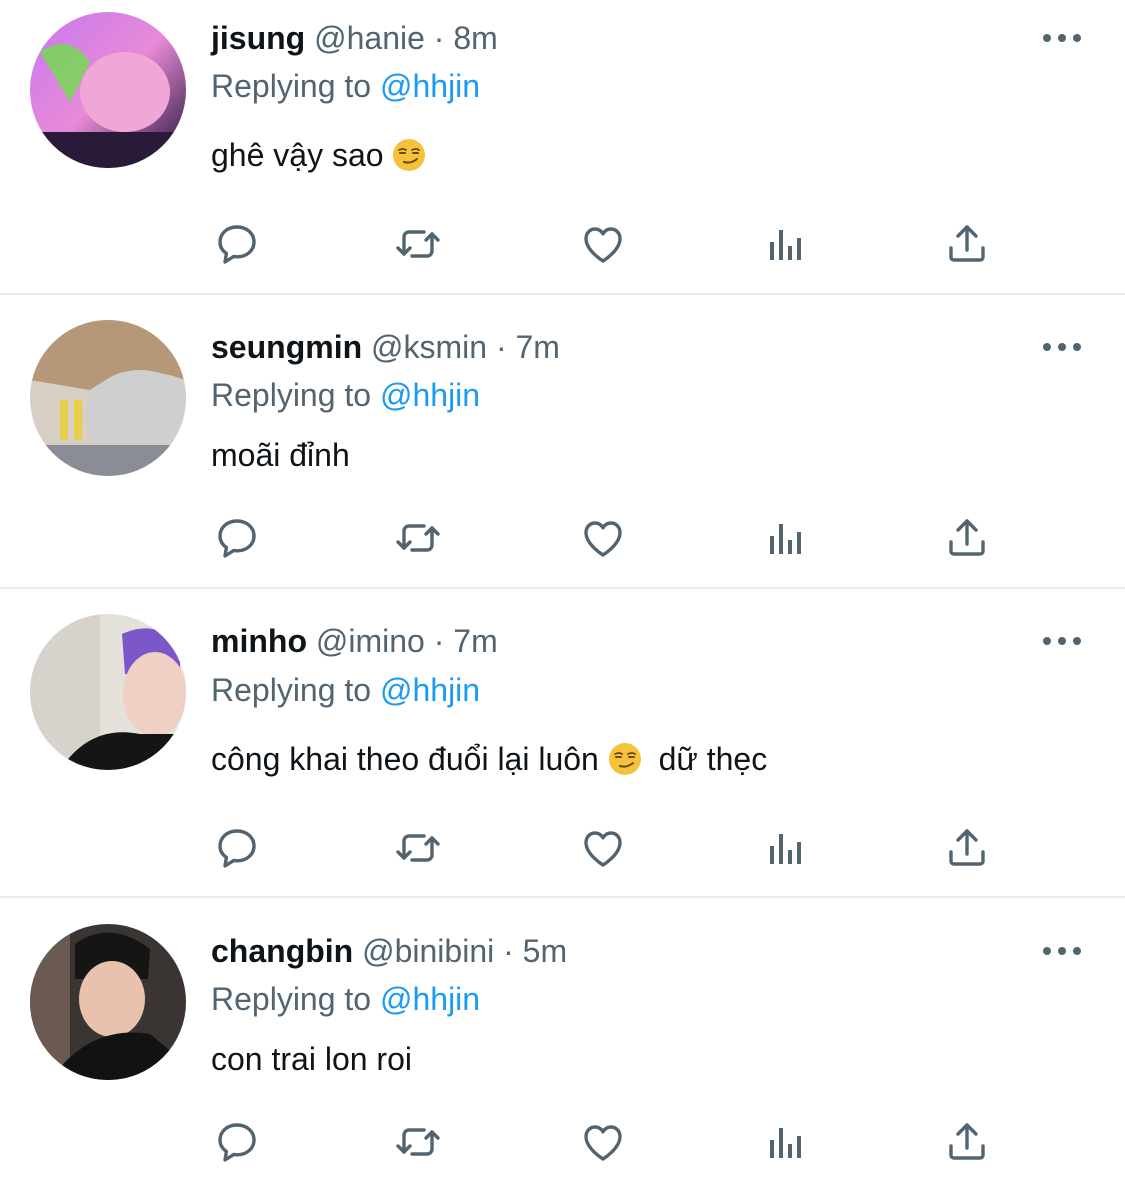 Image resolution: width=1125 pixels, height=1190 pixels. What do you see at coordinates (258, 38) in the screenshot?
I see `display-name: jisung` at bounding box center [258, 38].